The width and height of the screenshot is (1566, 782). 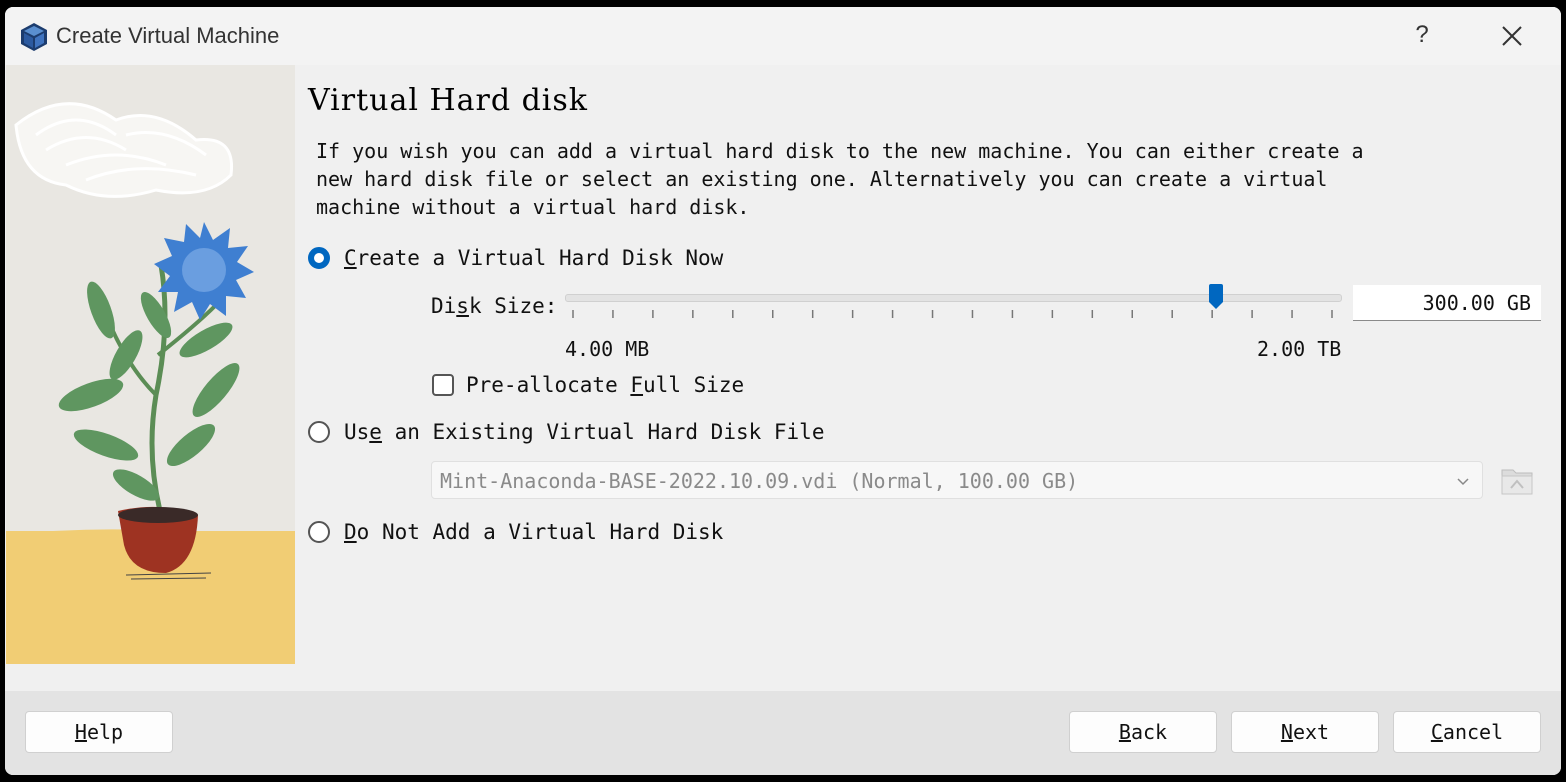 I want to click on title-bar: Create Virtual Machine ?, so click(x=783, y=36).